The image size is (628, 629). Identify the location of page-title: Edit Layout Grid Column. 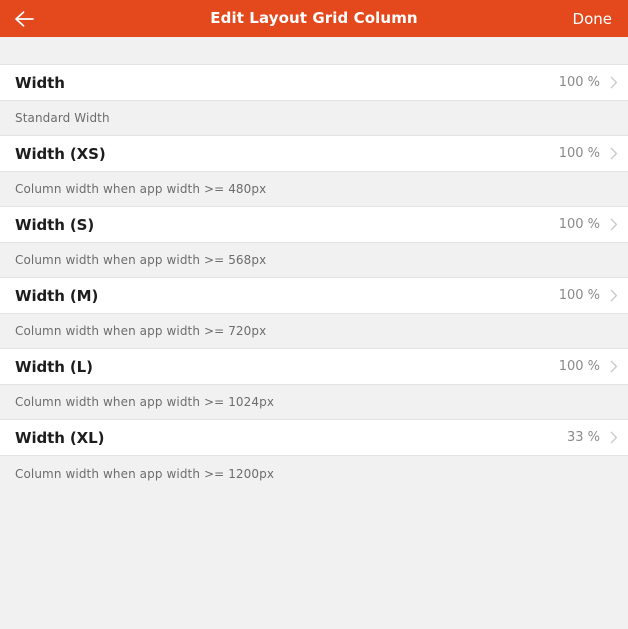
(314, 18).